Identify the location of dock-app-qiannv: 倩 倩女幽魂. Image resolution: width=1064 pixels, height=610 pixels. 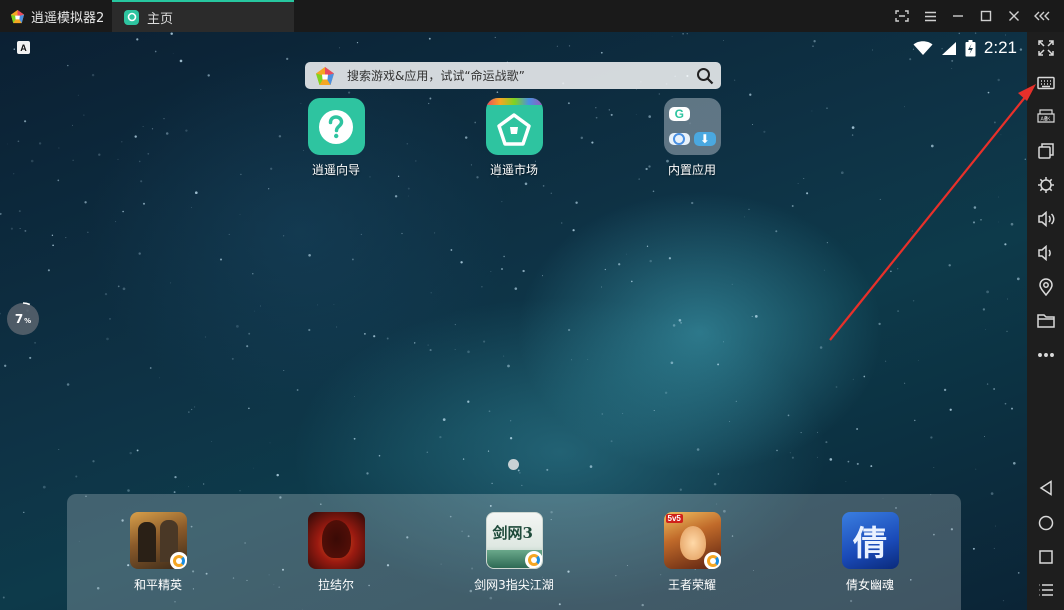
(870, 552).